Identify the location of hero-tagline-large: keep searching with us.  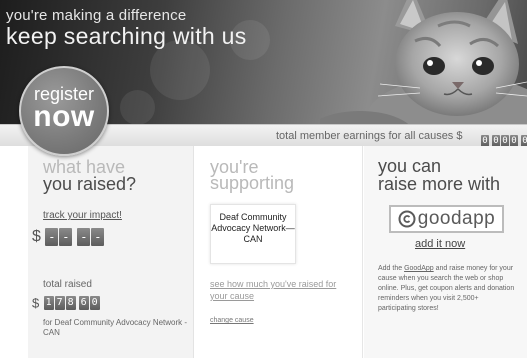
(126, 36).